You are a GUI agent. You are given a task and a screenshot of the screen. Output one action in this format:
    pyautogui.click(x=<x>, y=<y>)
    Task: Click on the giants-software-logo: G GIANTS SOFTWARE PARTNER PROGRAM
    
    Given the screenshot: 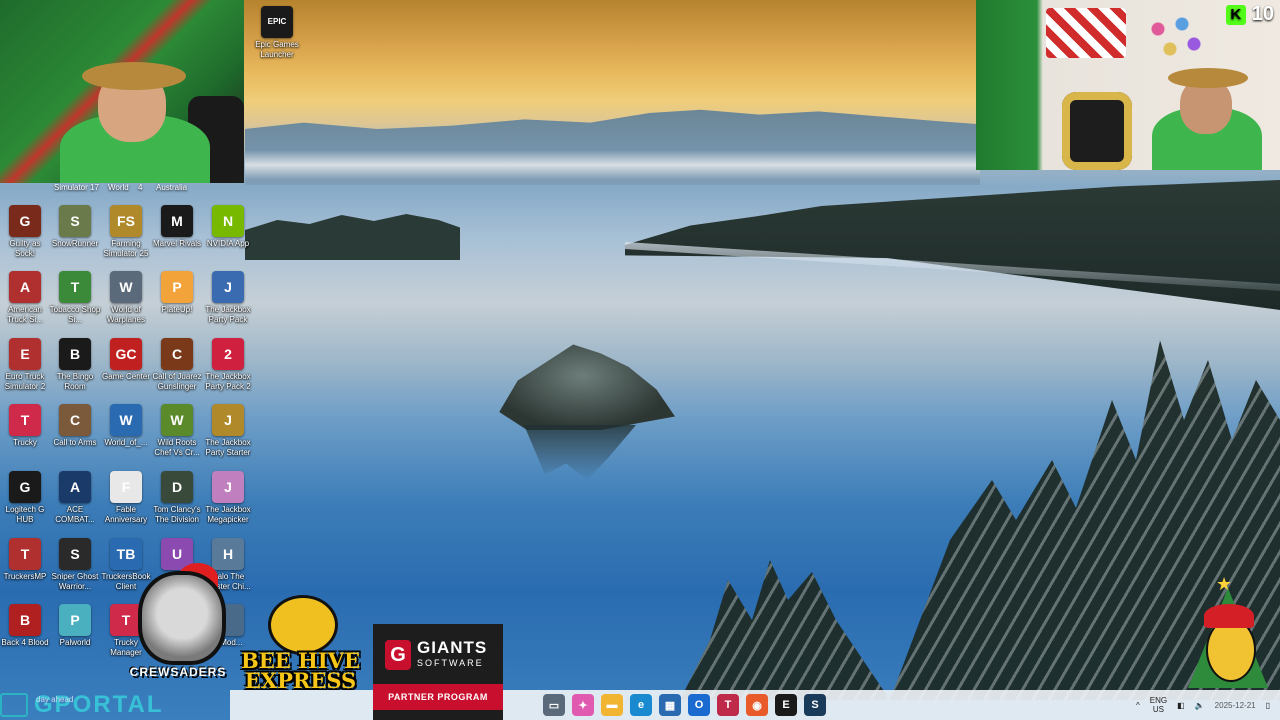 What is the action you would take?
    pyautogui.click(x=438, y=672)
    